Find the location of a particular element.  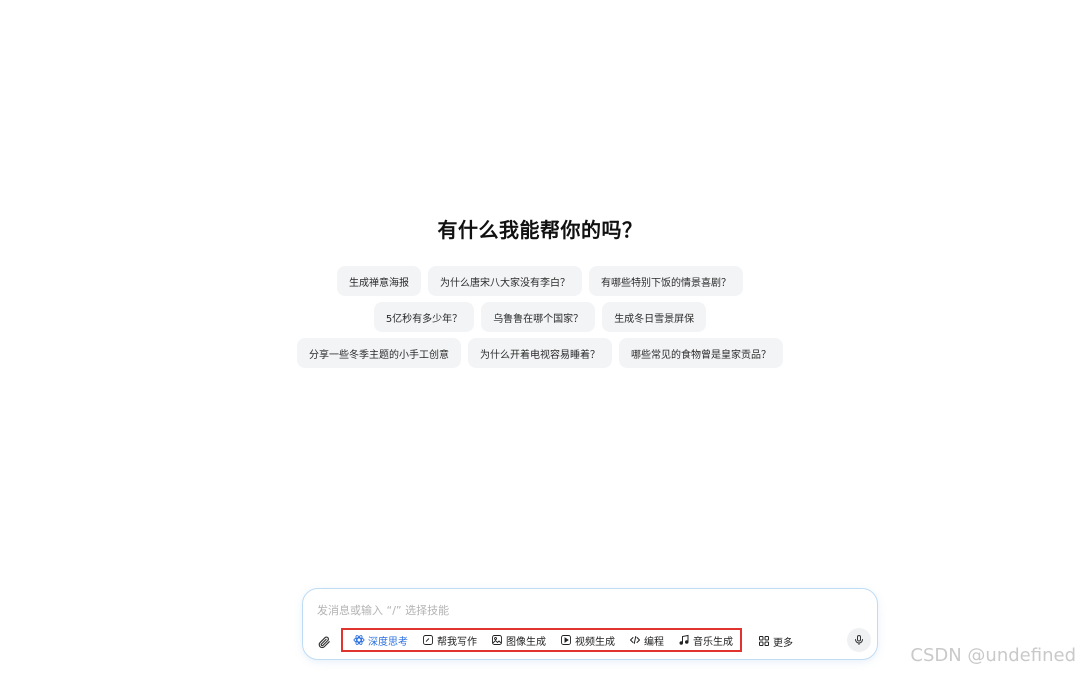

skill-video-button: 视频生成 is located at coordinates (587, 640).